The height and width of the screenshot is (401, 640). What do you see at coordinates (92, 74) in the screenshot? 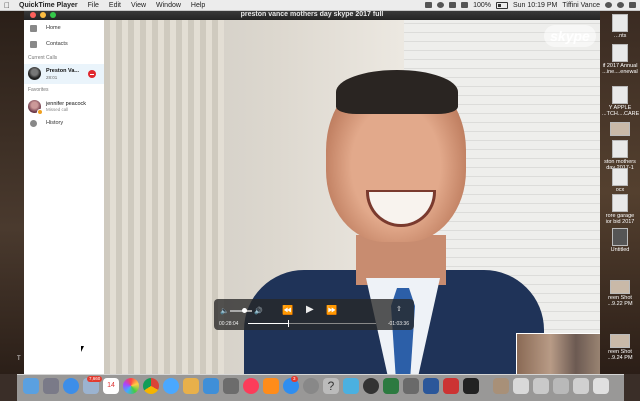
I see `hang-up-icon` at bounding box center [92, 74].